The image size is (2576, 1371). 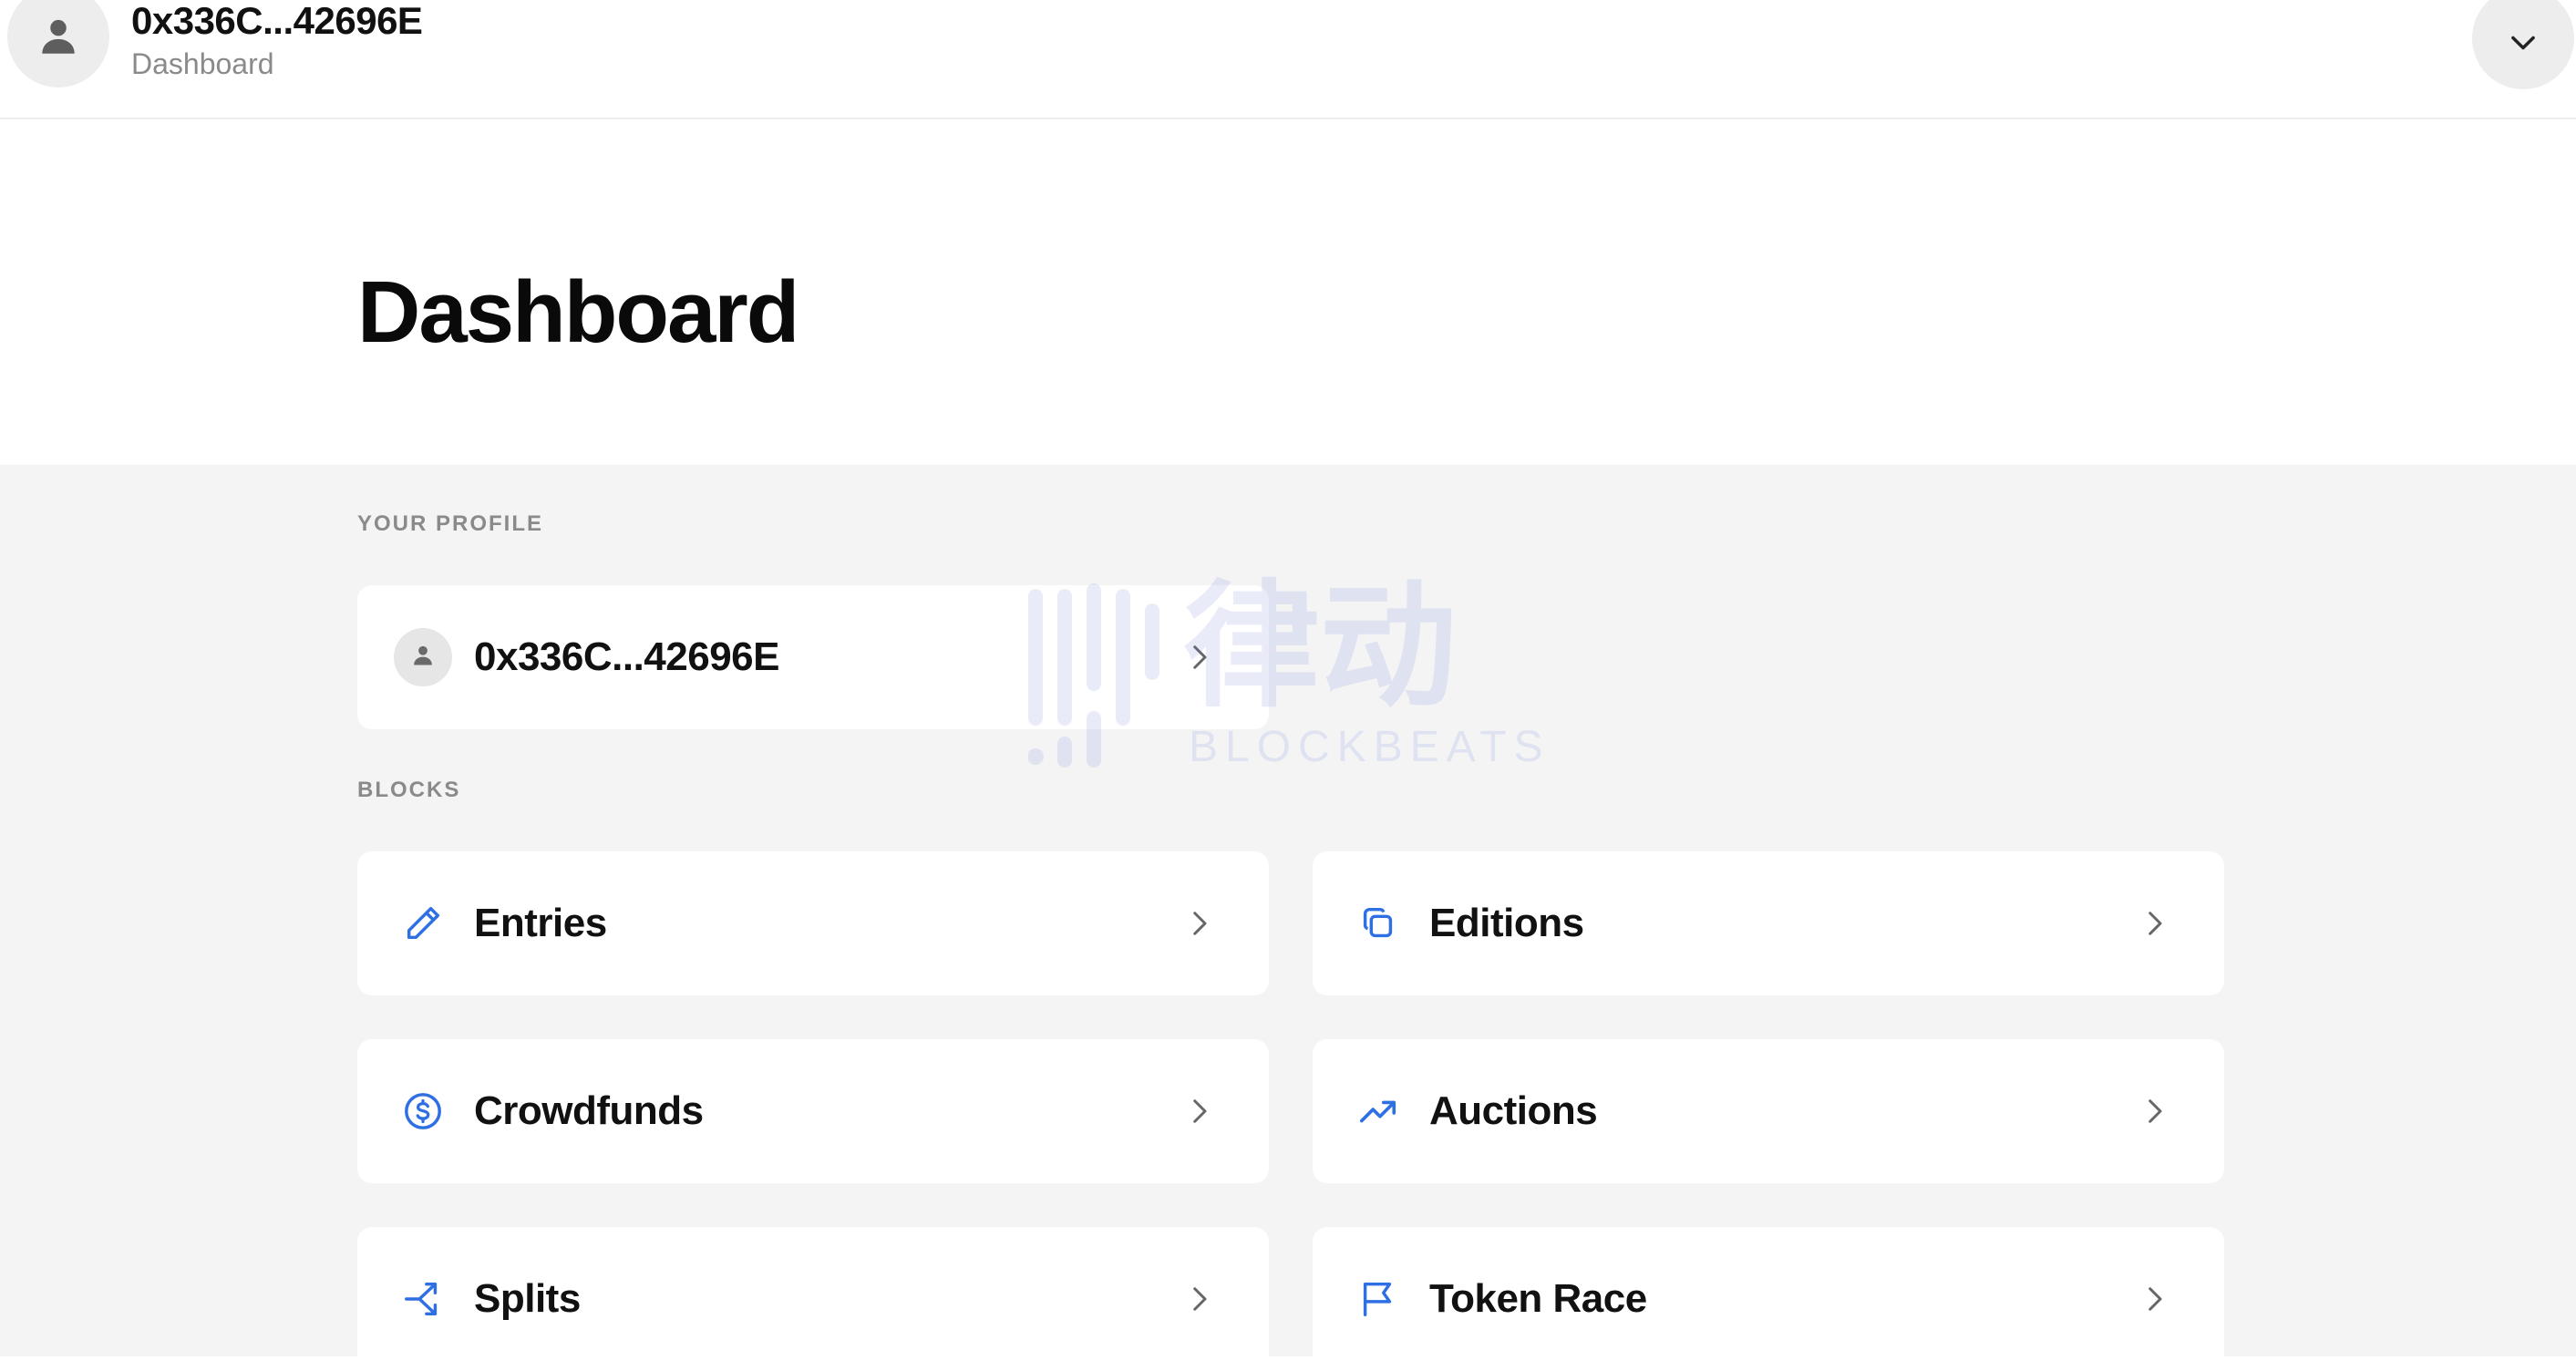 I want to click on block-card-crowdfunds: Crowdfunds, so click(x=813, y=1111).